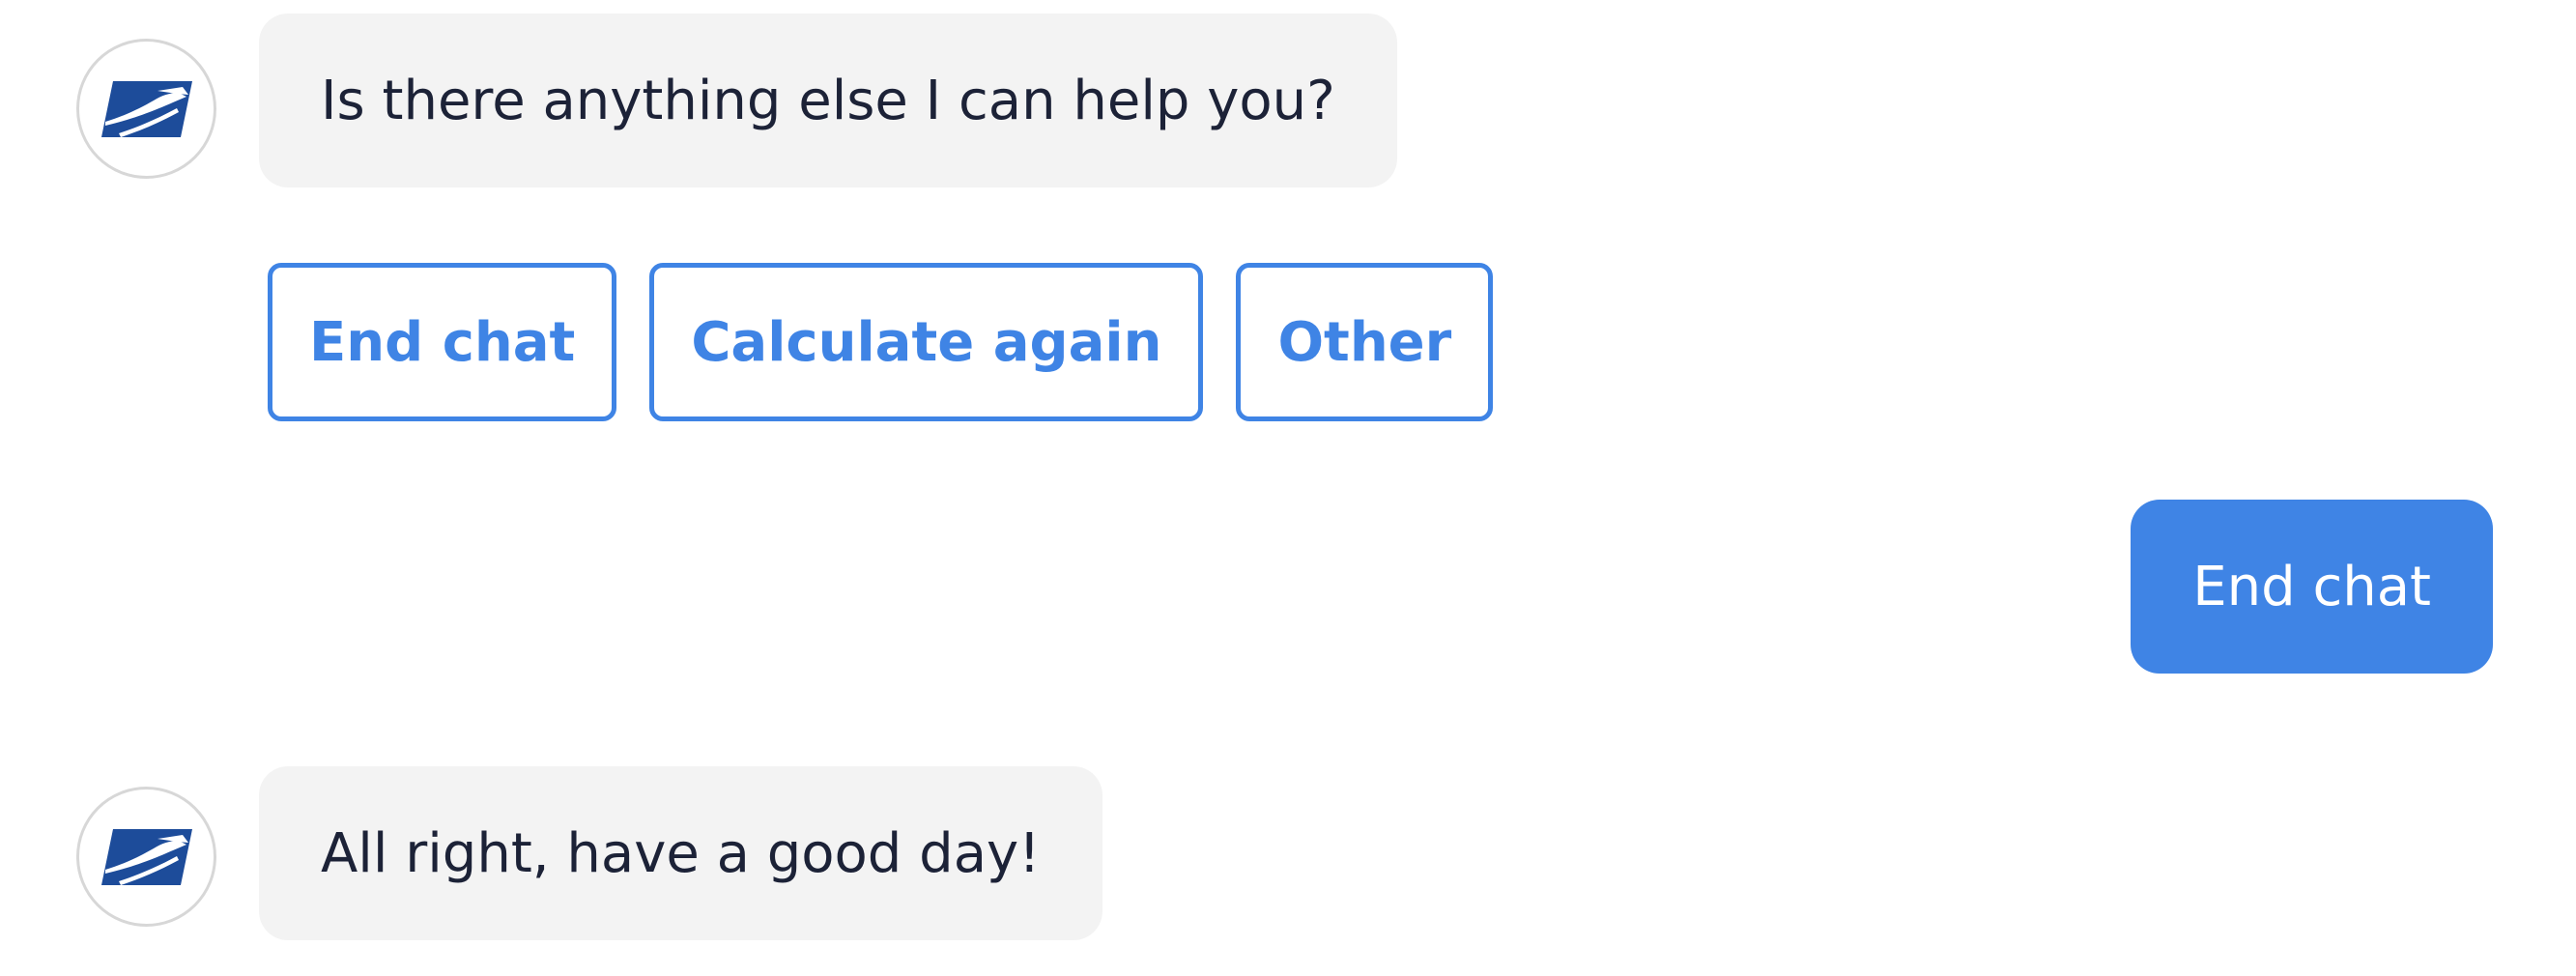  I want to click on user-message-text: End chat, so click(2312, 586).